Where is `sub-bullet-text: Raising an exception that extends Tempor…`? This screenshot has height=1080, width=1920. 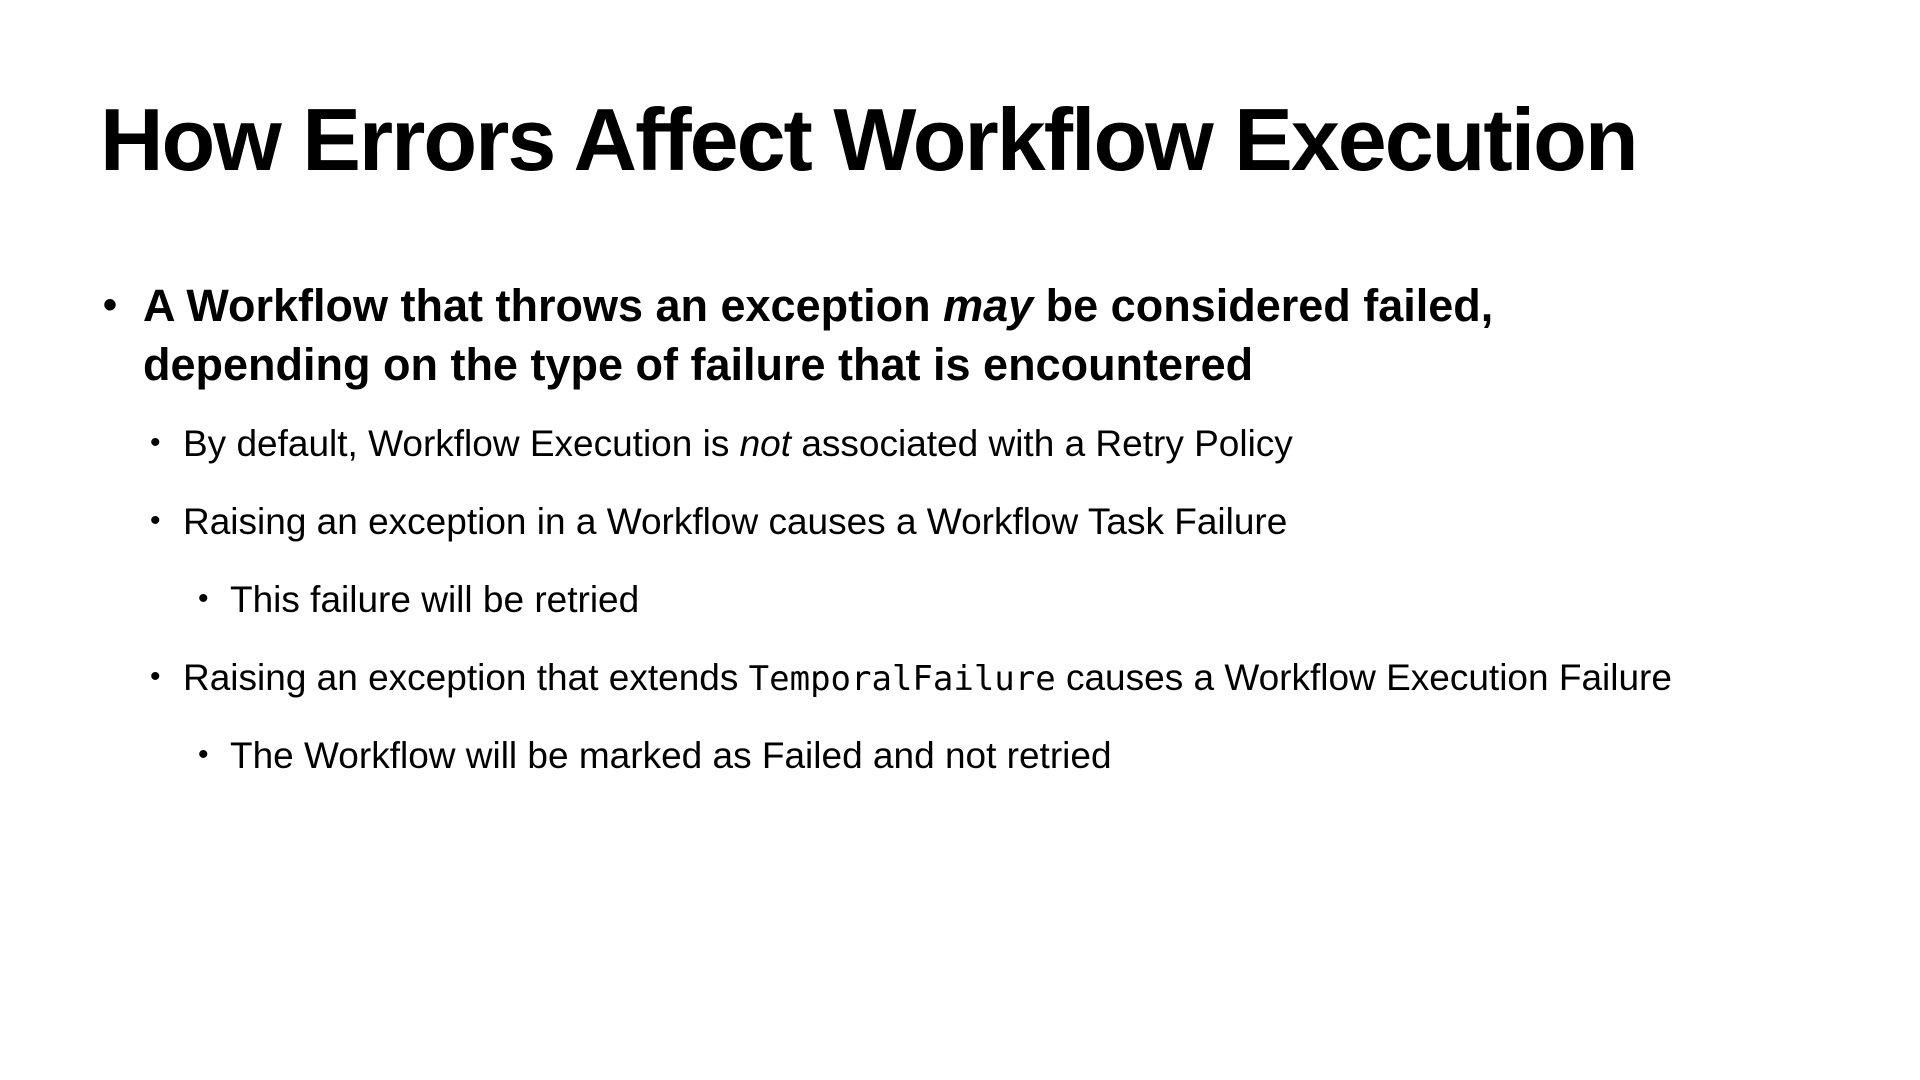
sub-bullet-text: Raising an exception that extends Tempor… is located at coordinates (927, 678).